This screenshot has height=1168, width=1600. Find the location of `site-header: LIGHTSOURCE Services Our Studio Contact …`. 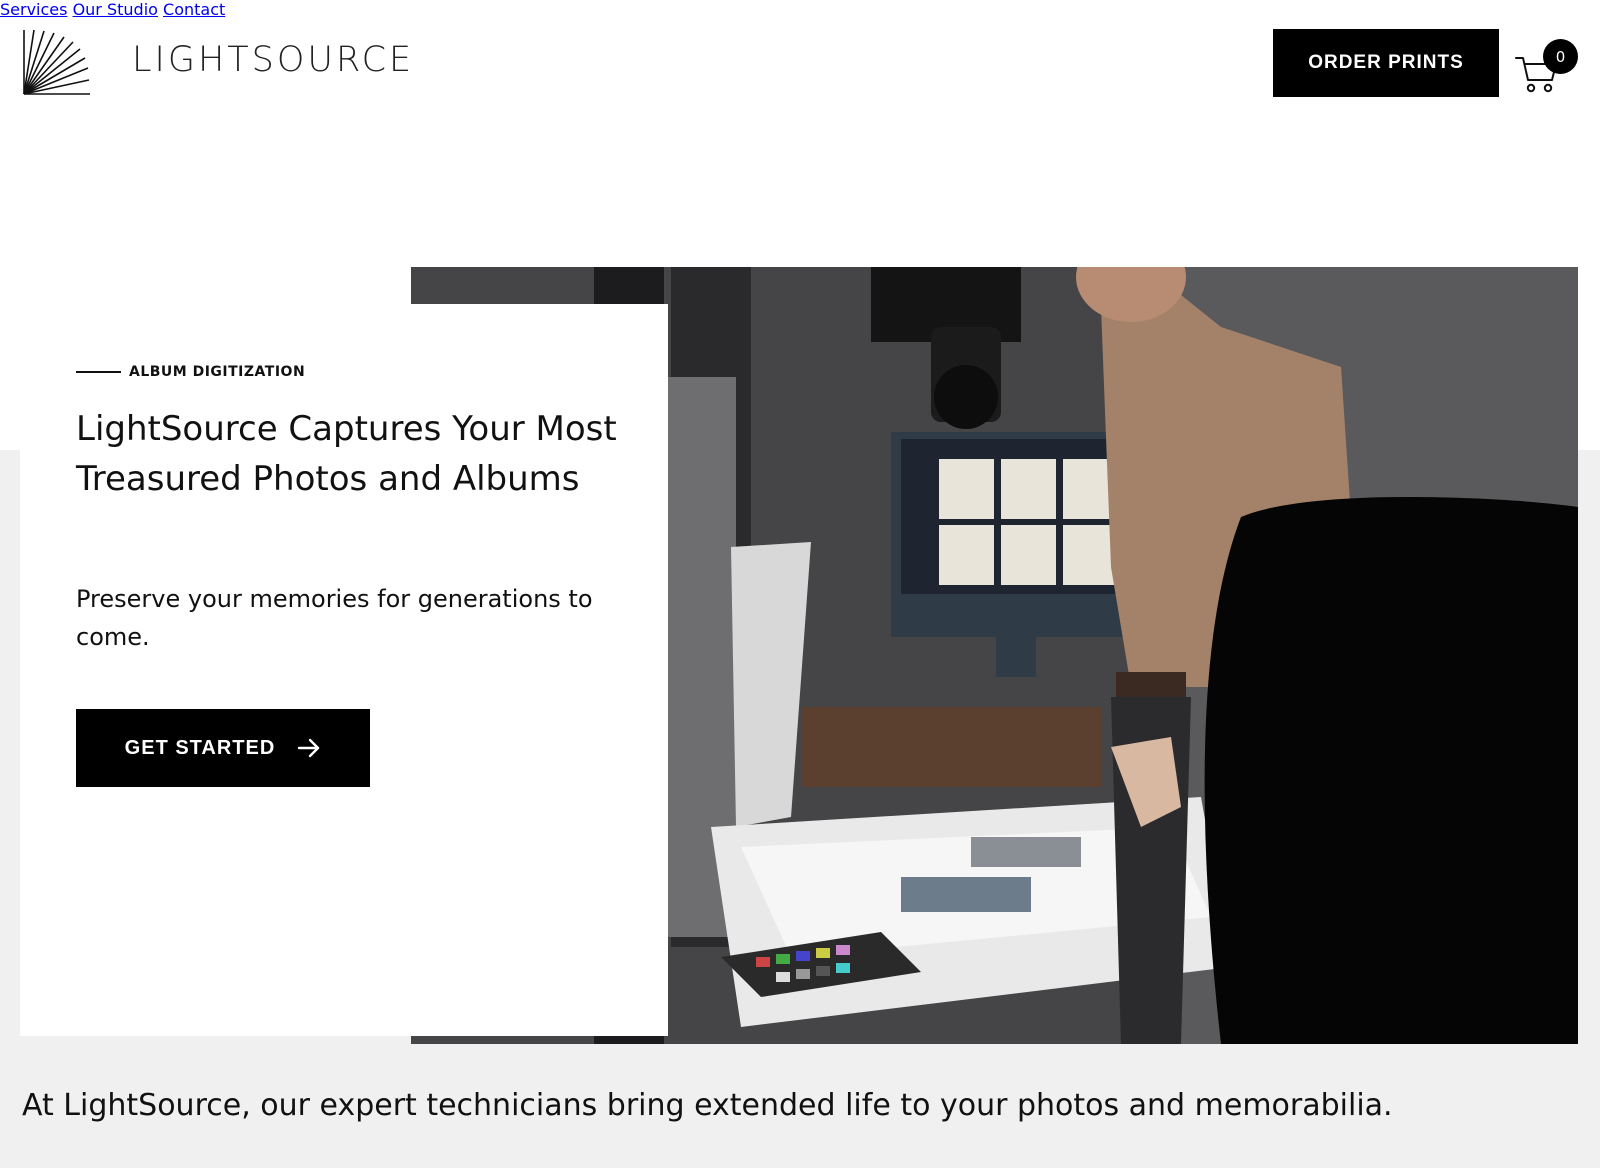

site-header: LIGHTSOURCE Services Our Studio Contact … is located at coordinates (800, 65).